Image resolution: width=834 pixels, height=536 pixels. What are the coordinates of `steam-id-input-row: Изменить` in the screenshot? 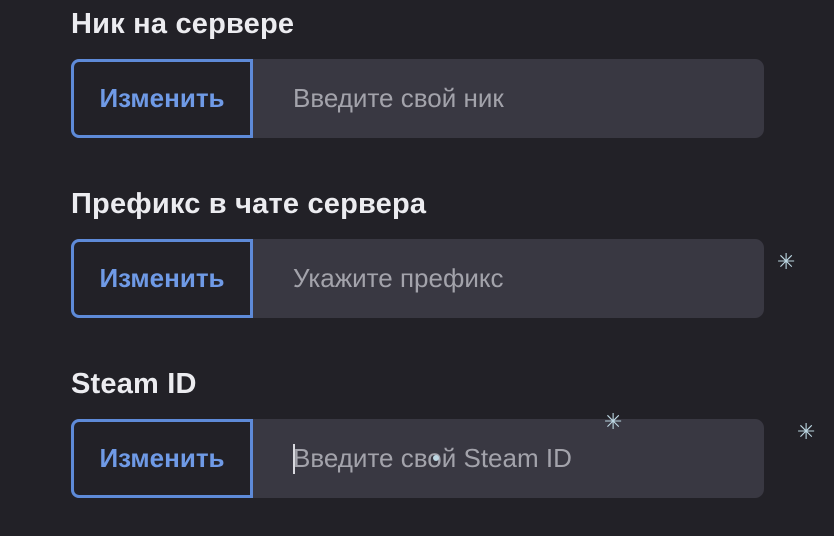 It's located at (417, 458).